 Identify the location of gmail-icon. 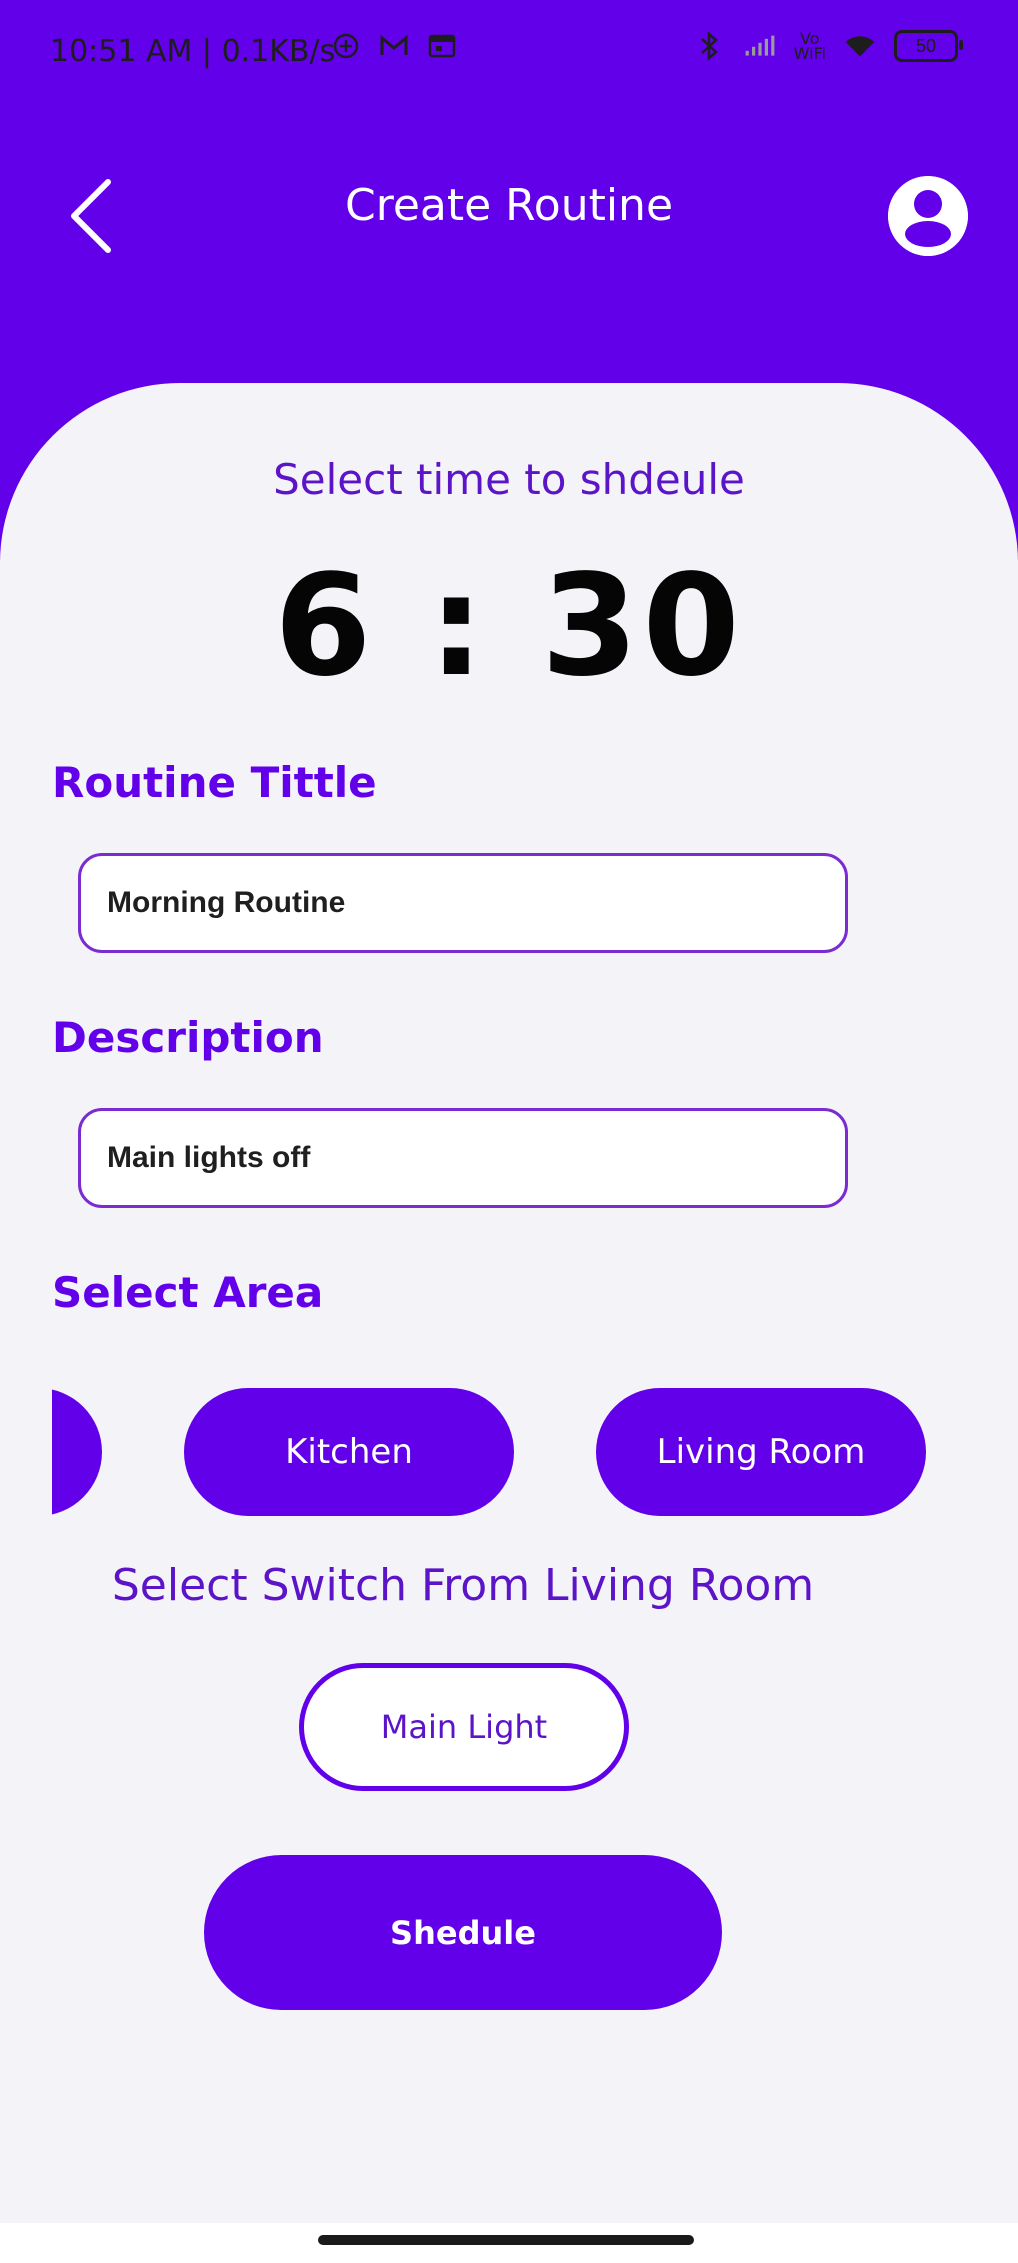
(394, 46).